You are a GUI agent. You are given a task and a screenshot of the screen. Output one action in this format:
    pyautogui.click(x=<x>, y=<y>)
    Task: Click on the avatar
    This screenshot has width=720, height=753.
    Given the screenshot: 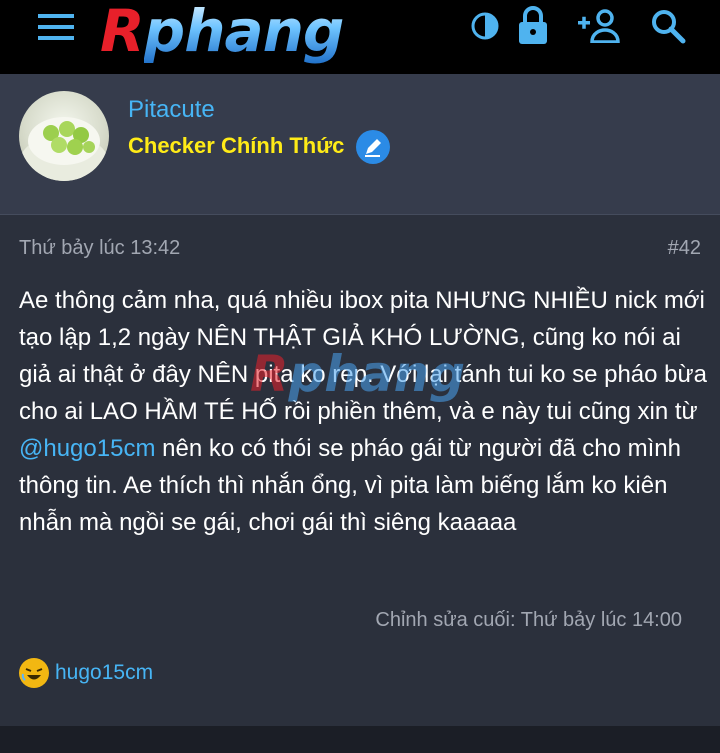 What is the action you would take?
    pyautogui.click(x=64, y=136)
    